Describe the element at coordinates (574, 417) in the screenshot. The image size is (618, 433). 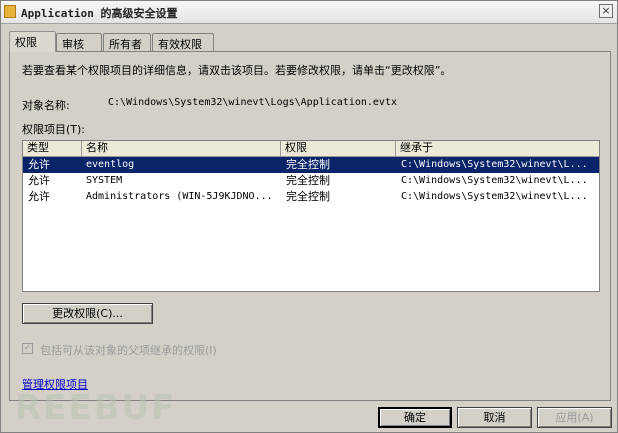
I see `apply-button: 应用(A)` at that location.